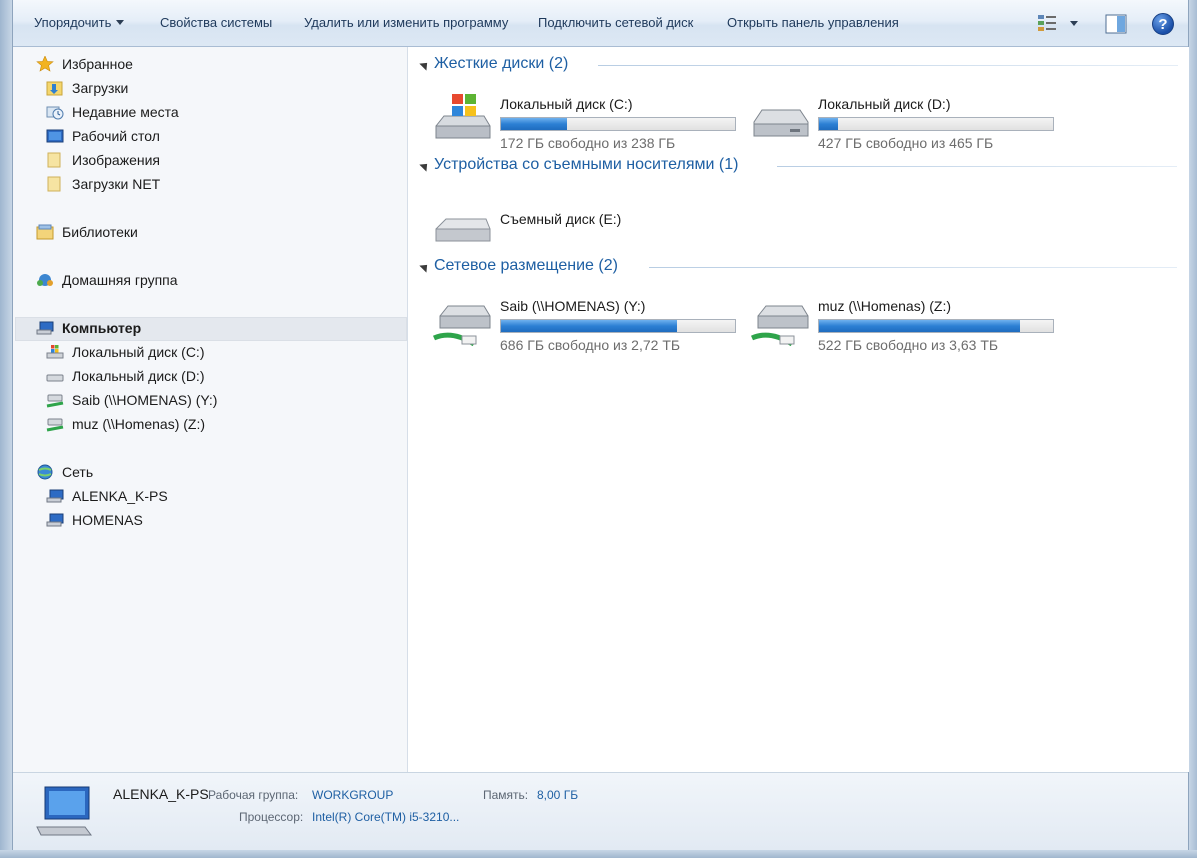 Image resolution: width=1197 pixels, height=858 pixels. What do you see at coordinates (216, 24) in the screenshot?
I see `system-properties-button: Свойства системы` at bounding box center [216, 24].